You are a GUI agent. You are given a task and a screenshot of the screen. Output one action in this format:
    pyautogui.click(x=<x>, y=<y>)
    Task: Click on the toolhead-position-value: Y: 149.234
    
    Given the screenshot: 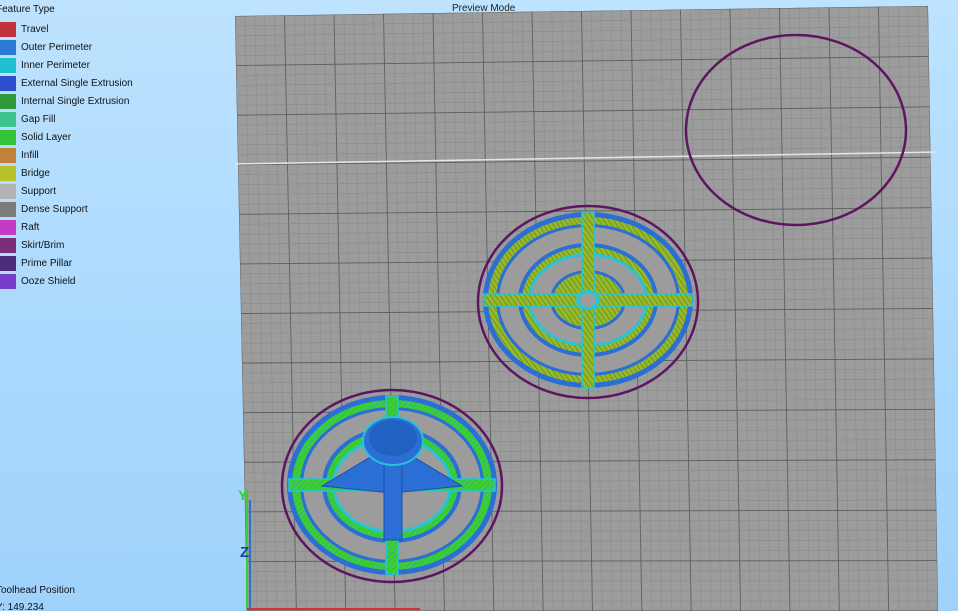 What is the action you would take?
    pyautogui.click(x=22, y=607)
    